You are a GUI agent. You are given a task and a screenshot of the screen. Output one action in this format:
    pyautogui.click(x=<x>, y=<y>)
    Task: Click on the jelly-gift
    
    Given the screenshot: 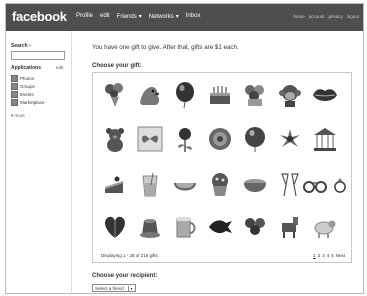 What is the action you would take?
    pyautogui.click(x=150, y=227)
    